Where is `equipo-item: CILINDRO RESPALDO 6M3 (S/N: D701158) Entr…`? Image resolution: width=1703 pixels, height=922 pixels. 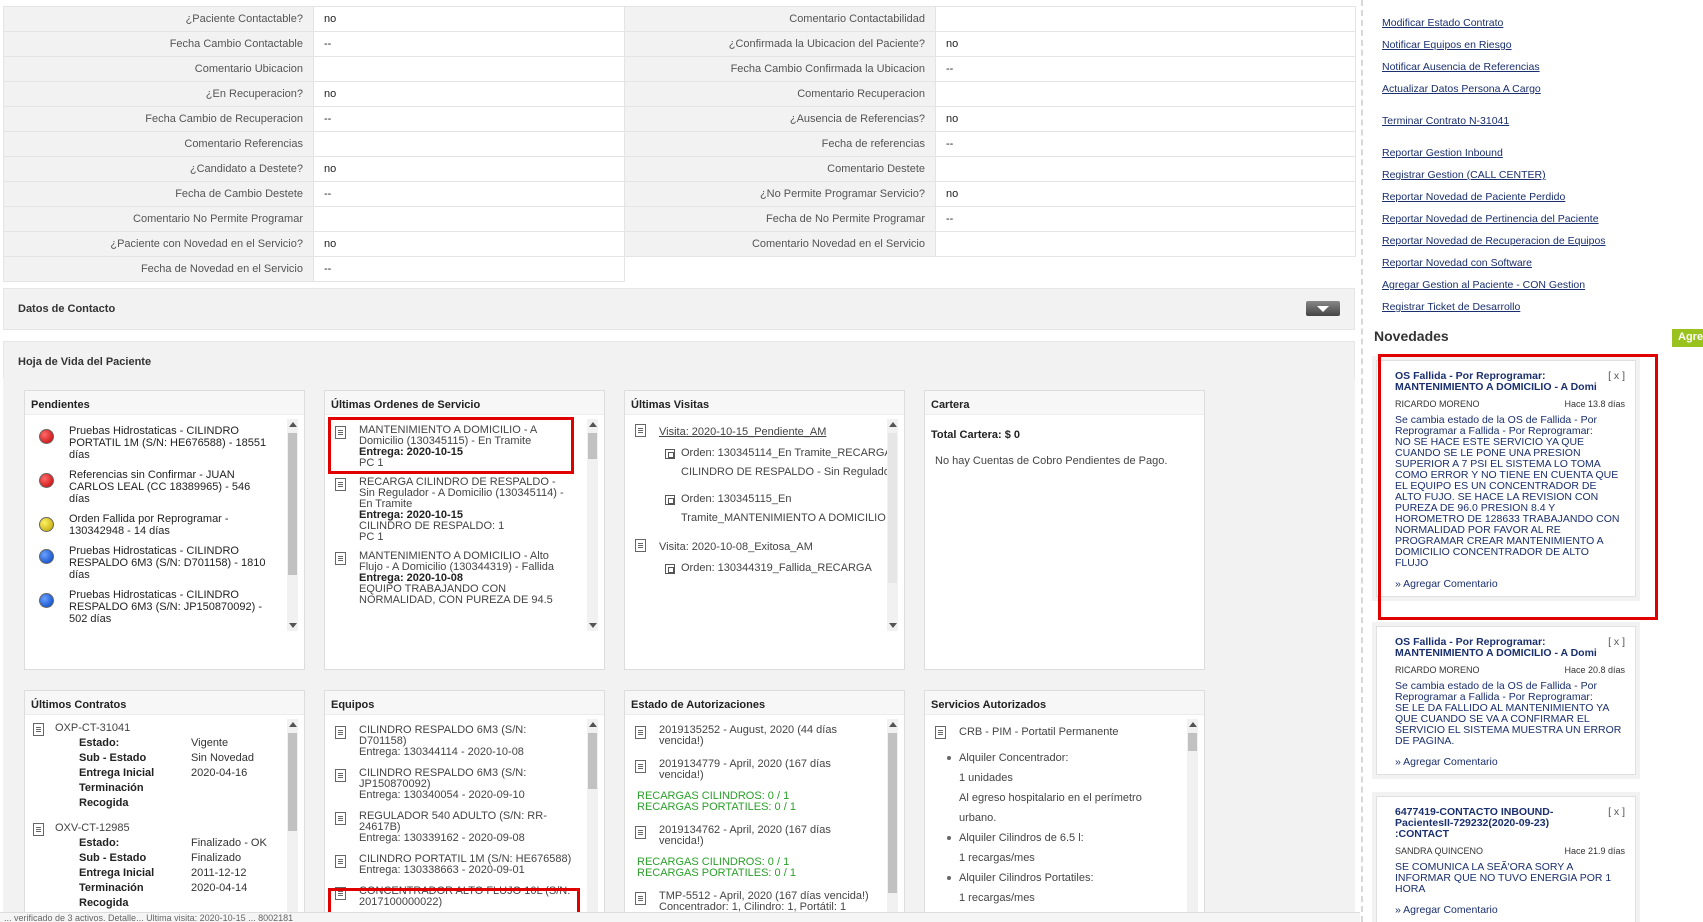
equipo-item: CILINDRO RESPALDO 6M3 (S/N: D701158) Entr… is located at coordinates (464, 741).